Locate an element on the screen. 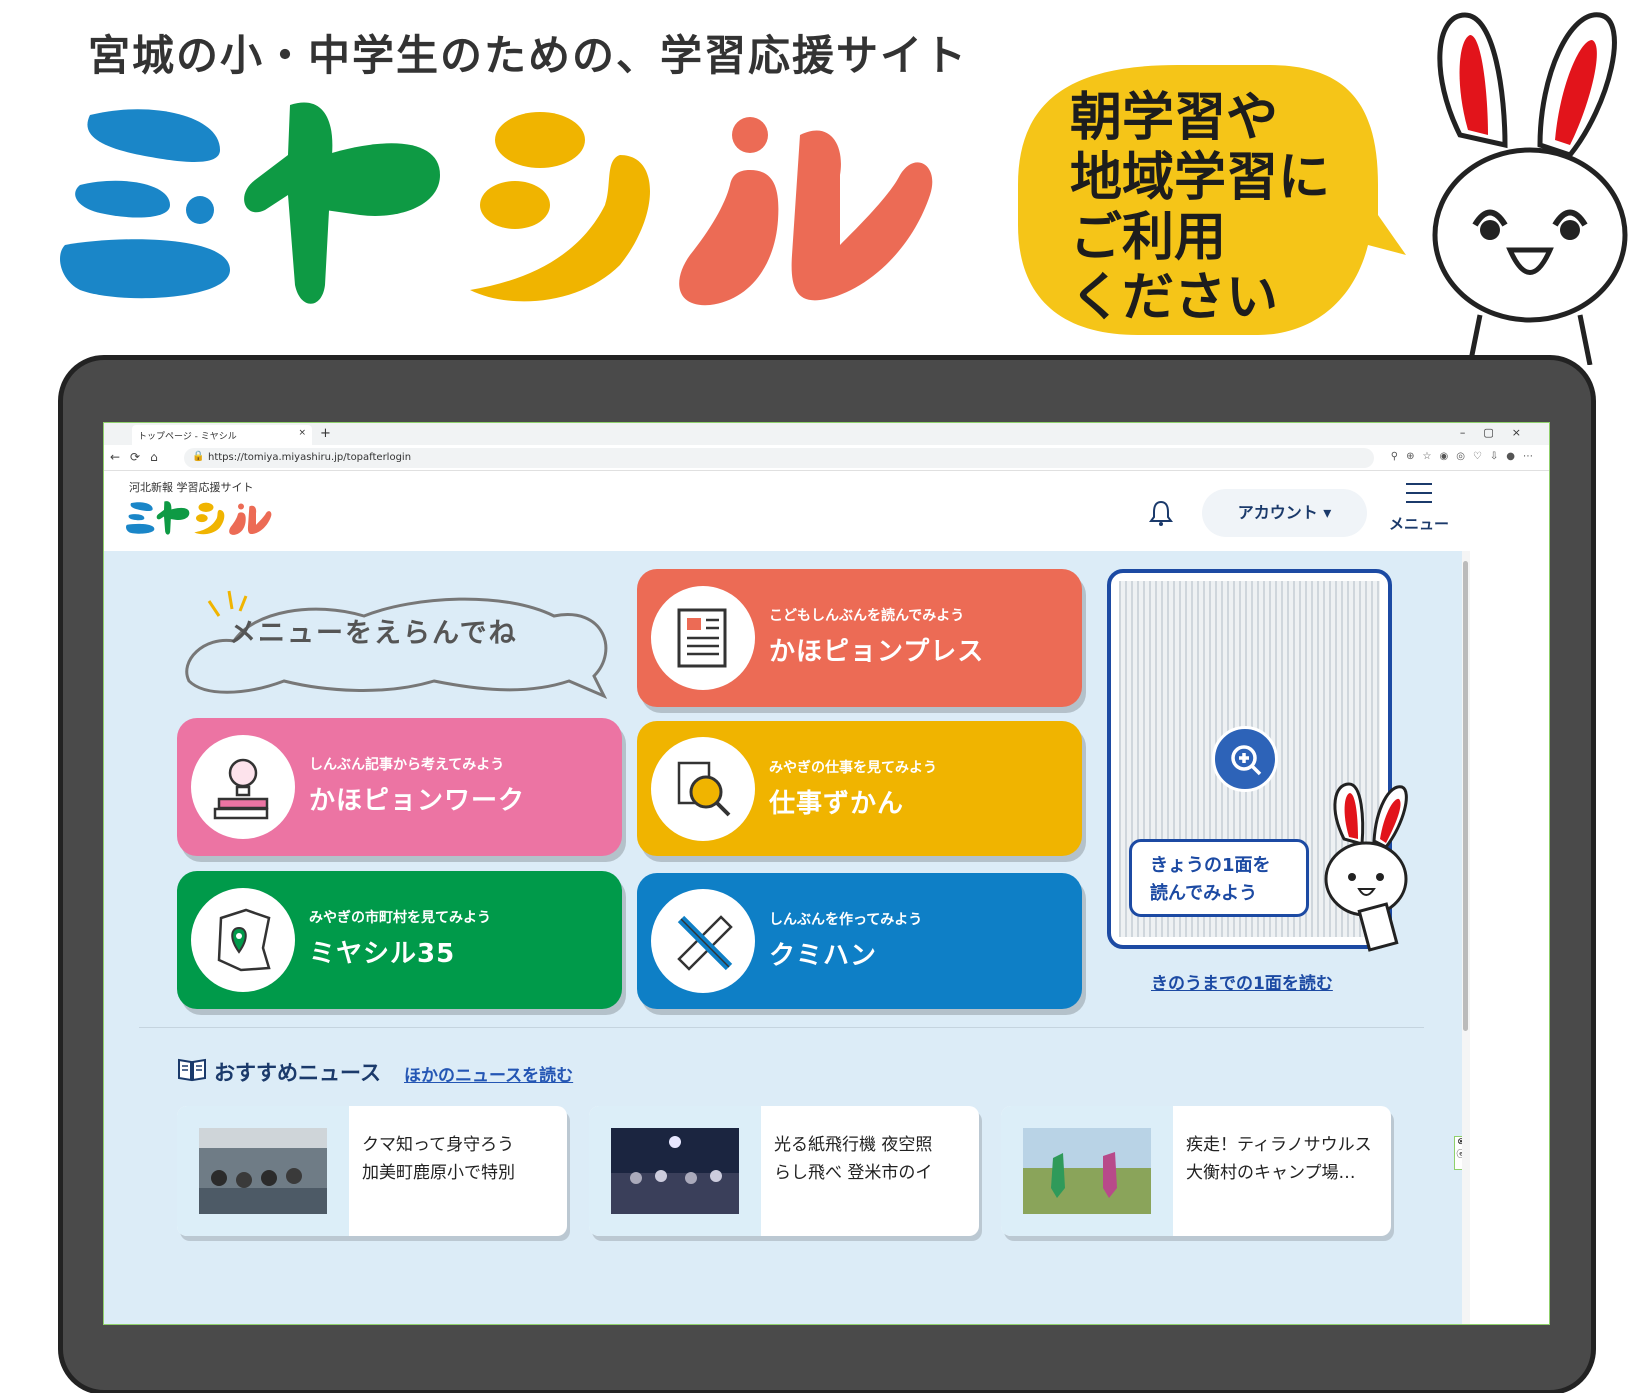 Image resolution: width=1650 pixels, height=1393 pixels. bubble-line: 地域学習に is located at coordinates (1200, 178).